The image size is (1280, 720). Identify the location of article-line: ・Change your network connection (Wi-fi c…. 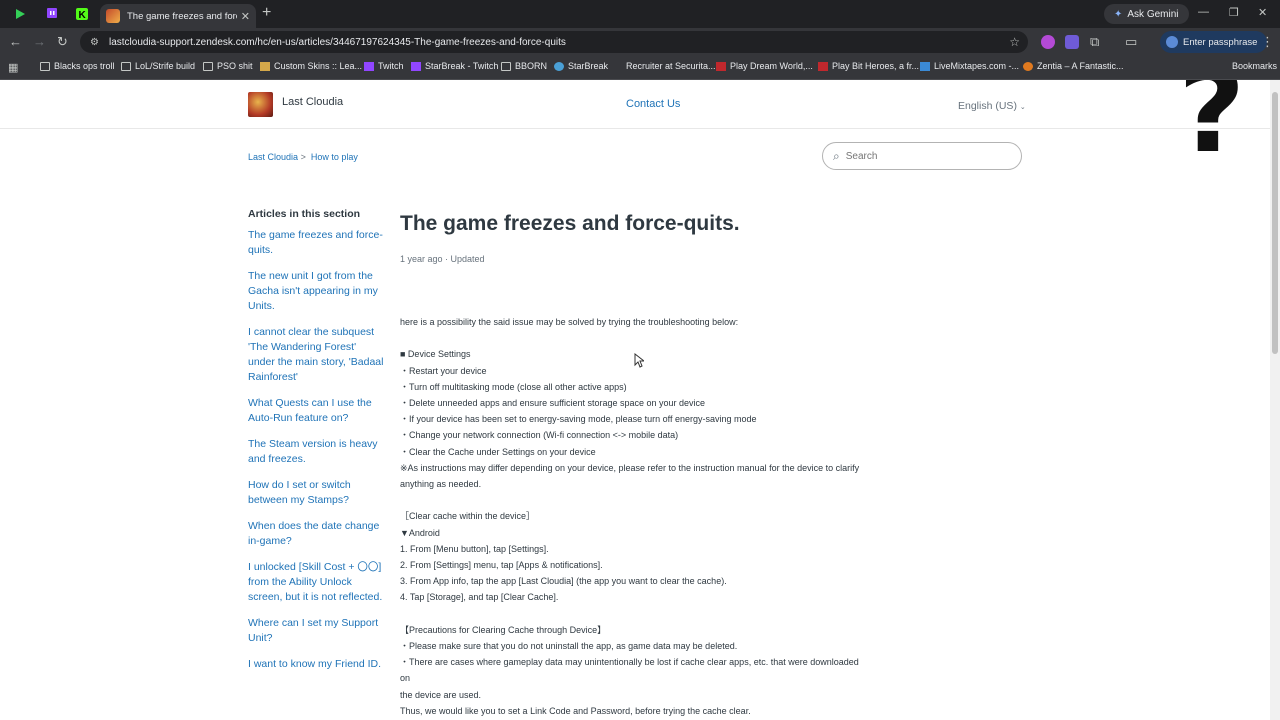
(539, 435).